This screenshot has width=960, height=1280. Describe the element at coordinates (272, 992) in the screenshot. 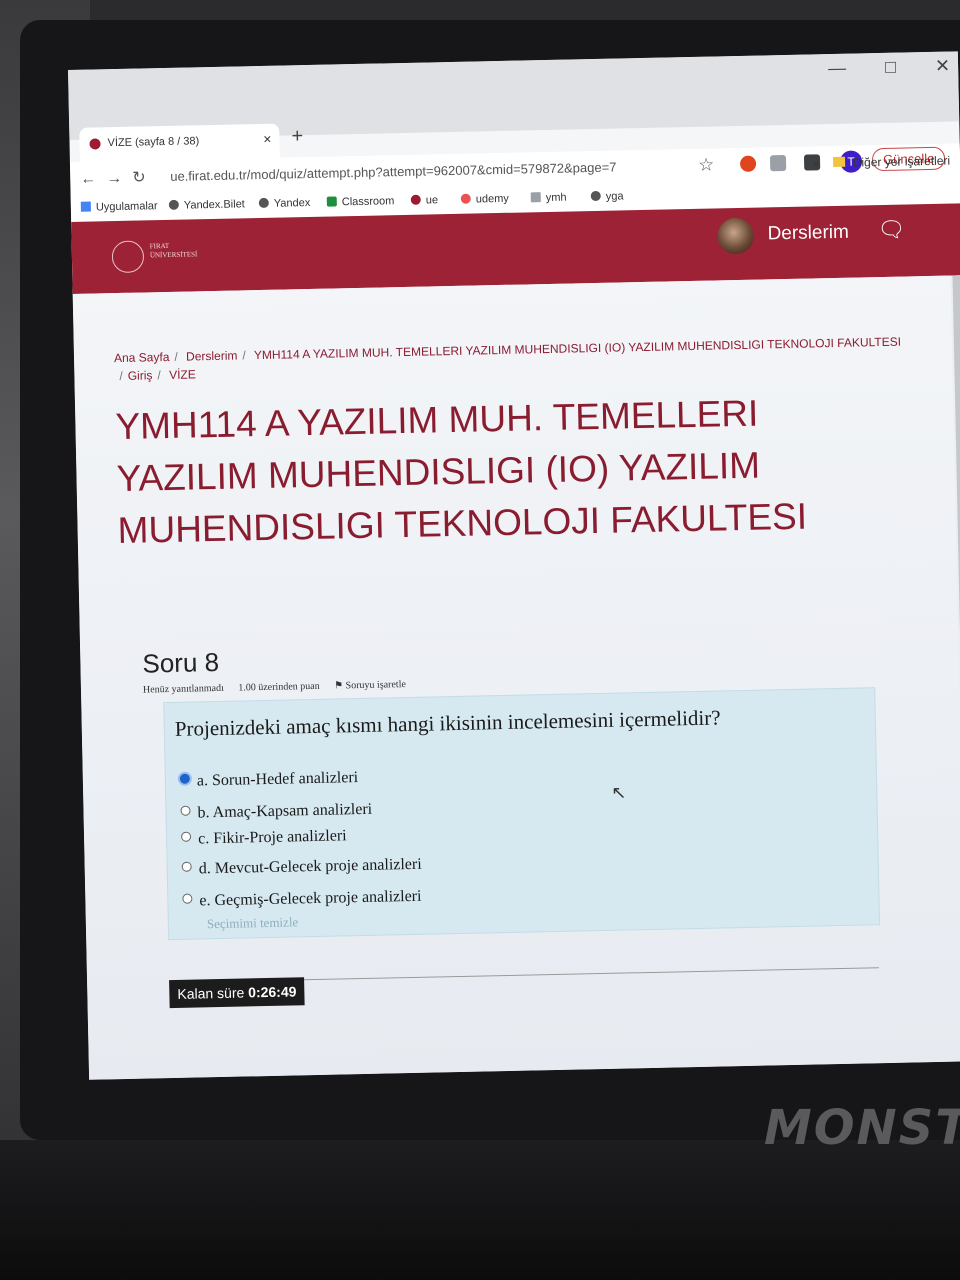

I see `timer-value: 0:26:49` at that location.